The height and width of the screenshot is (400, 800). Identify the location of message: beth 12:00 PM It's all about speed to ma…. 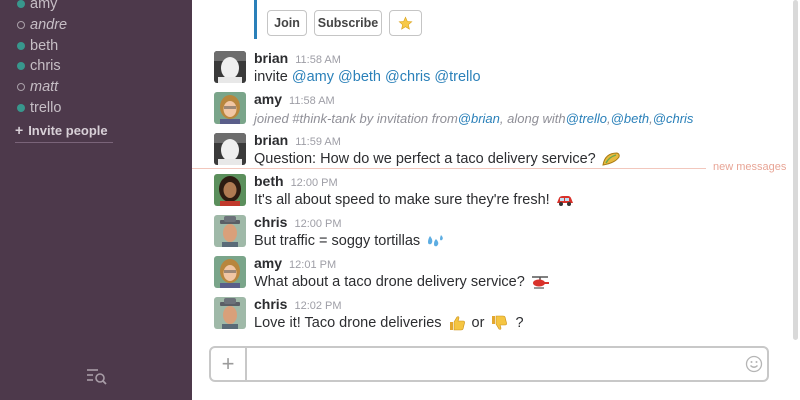
(494, 193).